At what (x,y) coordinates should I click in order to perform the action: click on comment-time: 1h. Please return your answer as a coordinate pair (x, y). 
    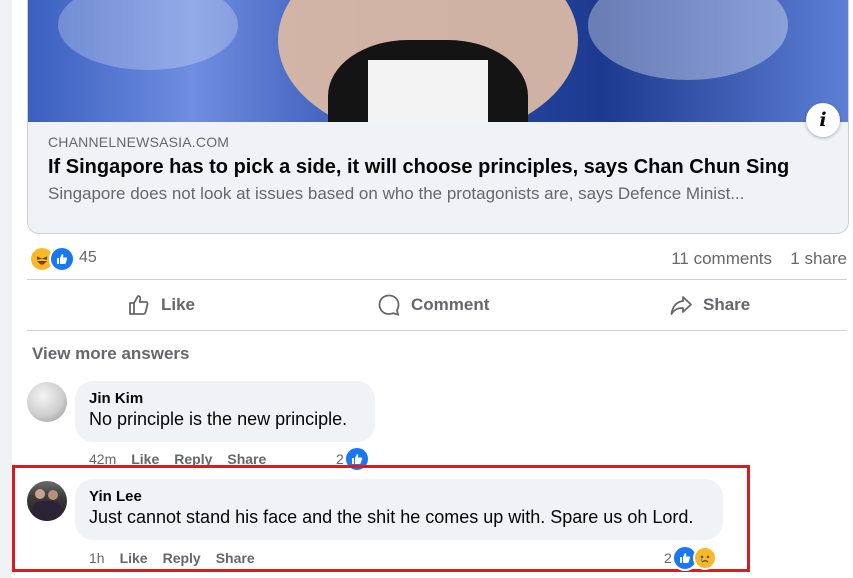
    Looking at the image, I should click on (97, 558).